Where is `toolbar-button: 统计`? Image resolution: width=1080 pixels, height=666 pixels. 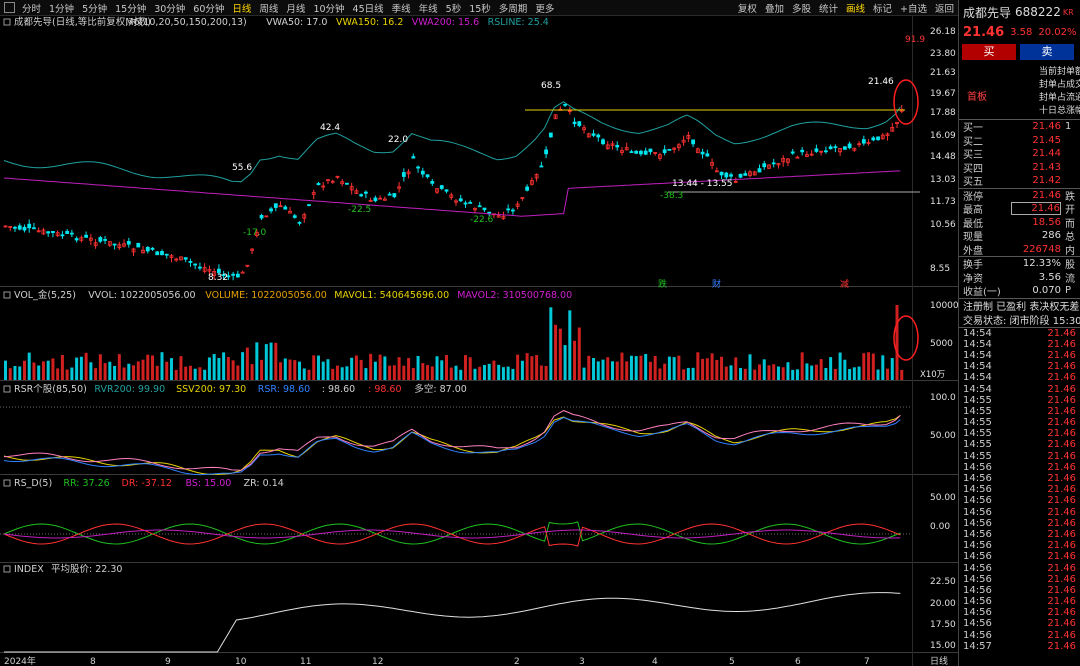 toolbar-button: 统计 is located at coordinates (828, 8).